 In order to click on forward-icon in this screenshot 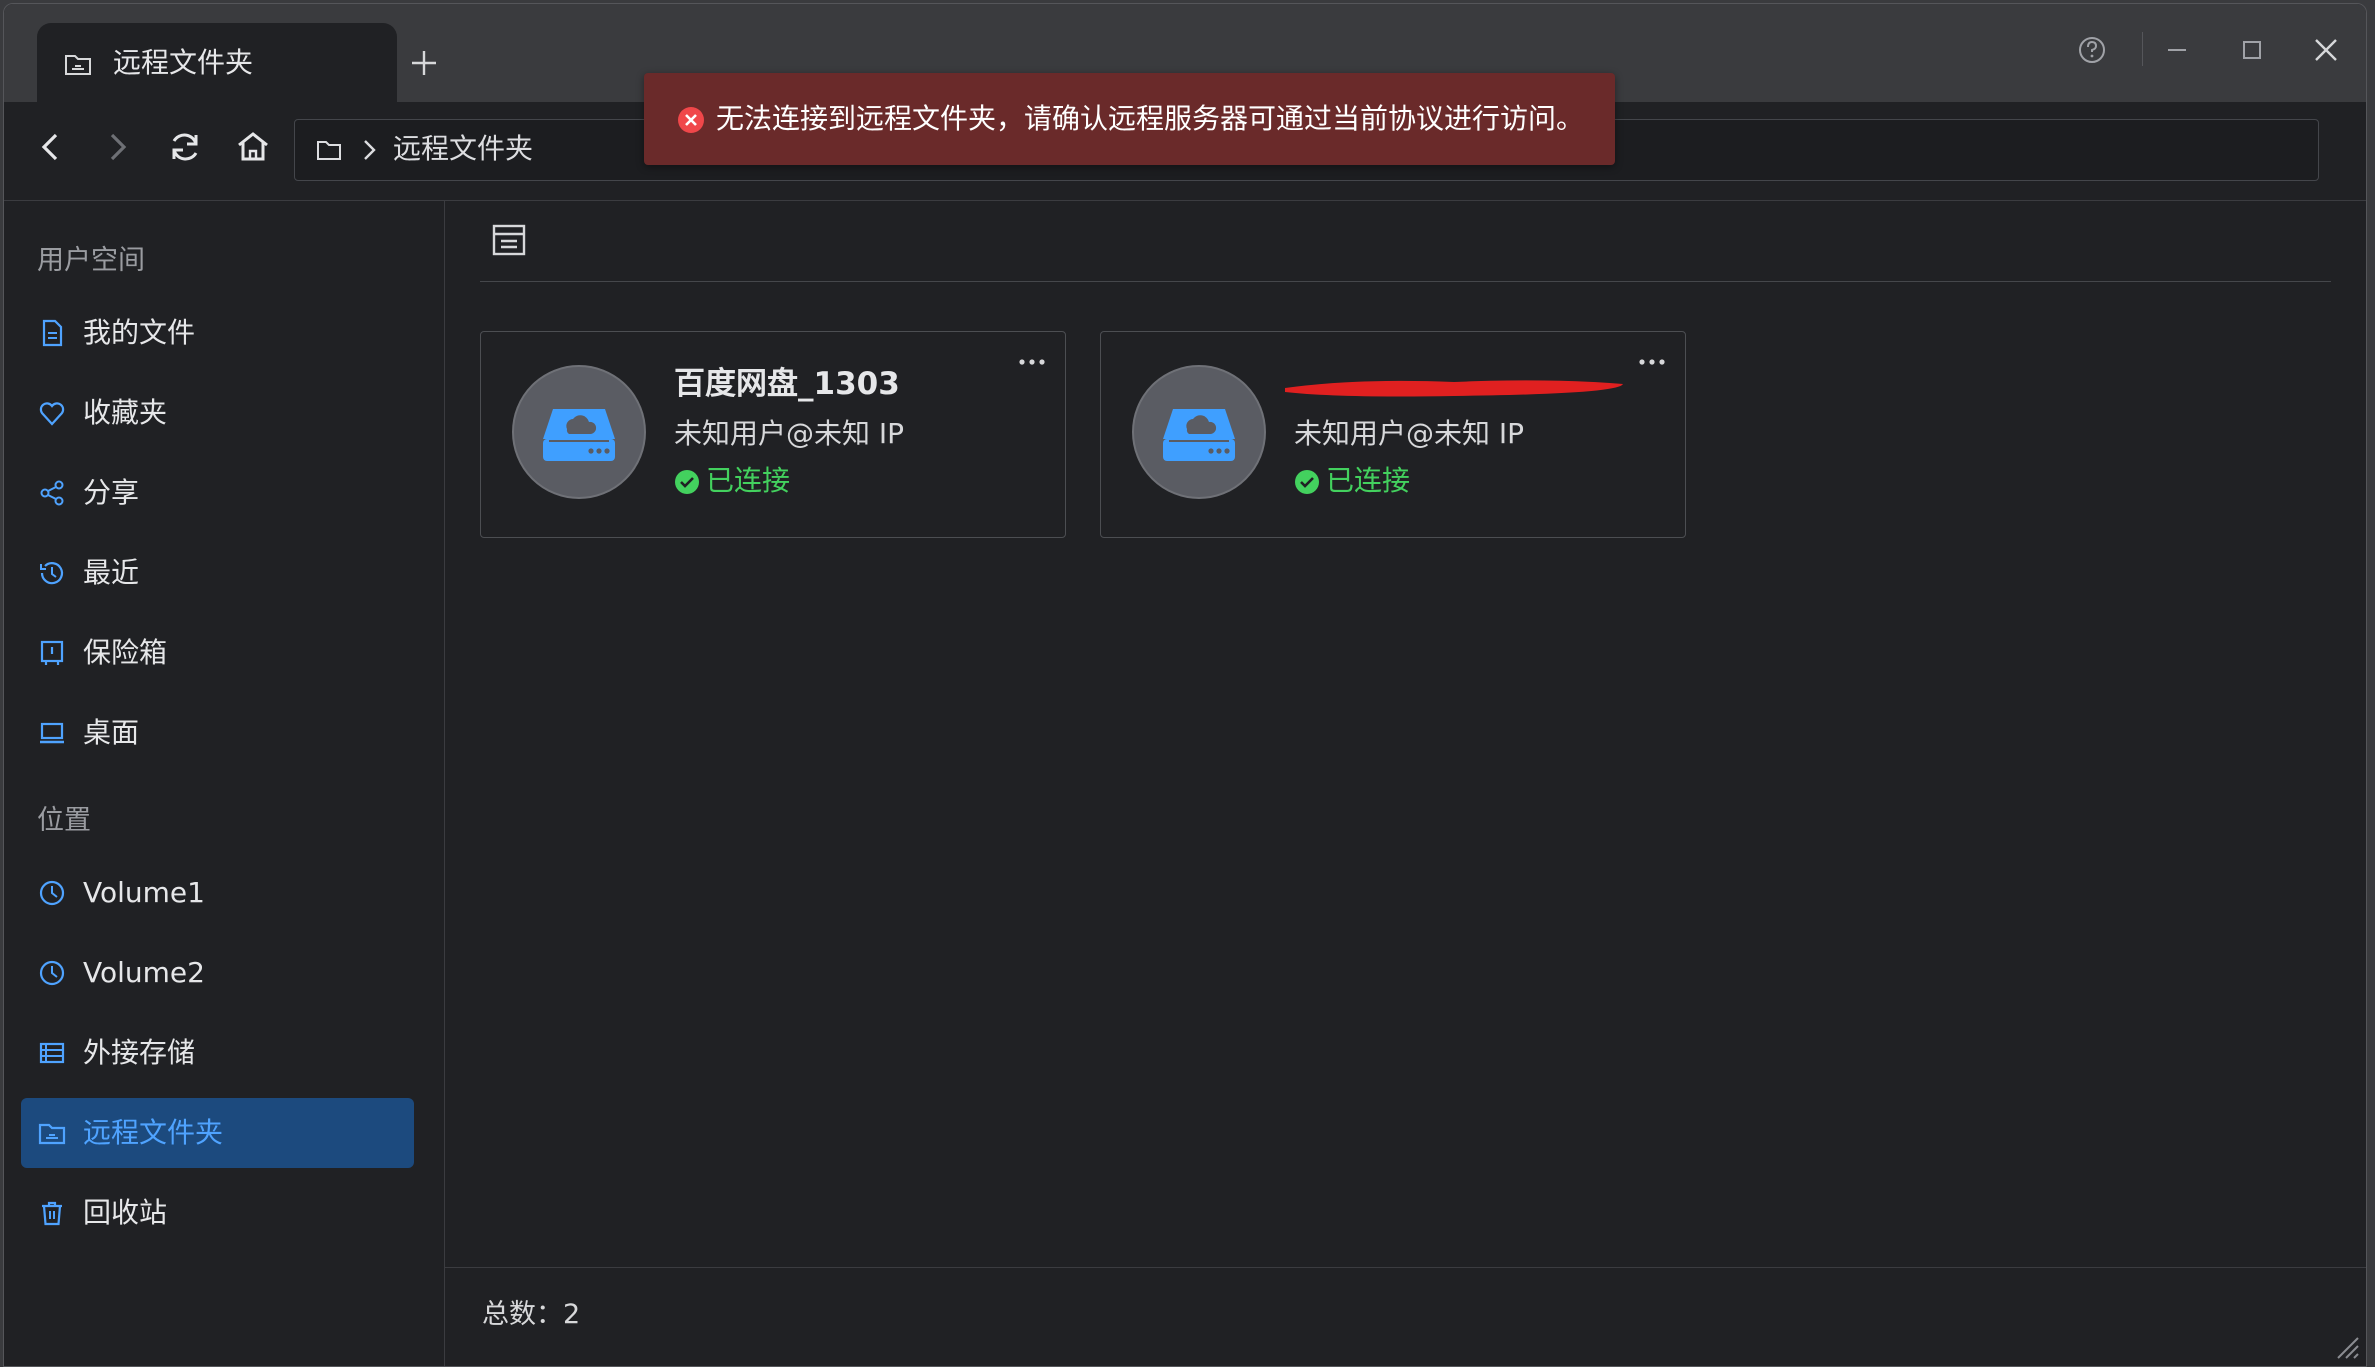, I will do `click(117, 147)`.